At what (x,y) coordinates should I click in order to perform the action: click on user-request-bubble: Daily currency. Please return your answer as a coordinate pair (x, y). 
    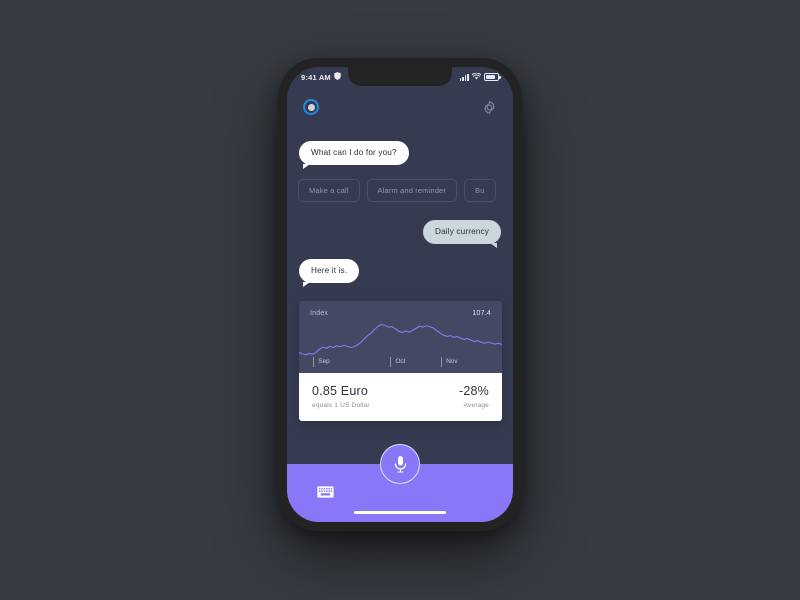
    Looking at the image, I should click on (462, 233).